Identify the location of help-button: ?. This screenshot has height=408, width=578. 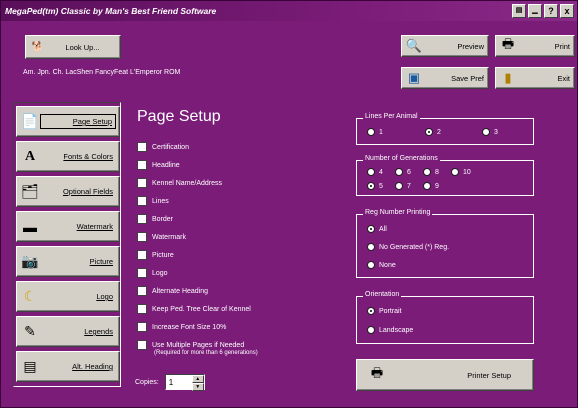
(551, 11).